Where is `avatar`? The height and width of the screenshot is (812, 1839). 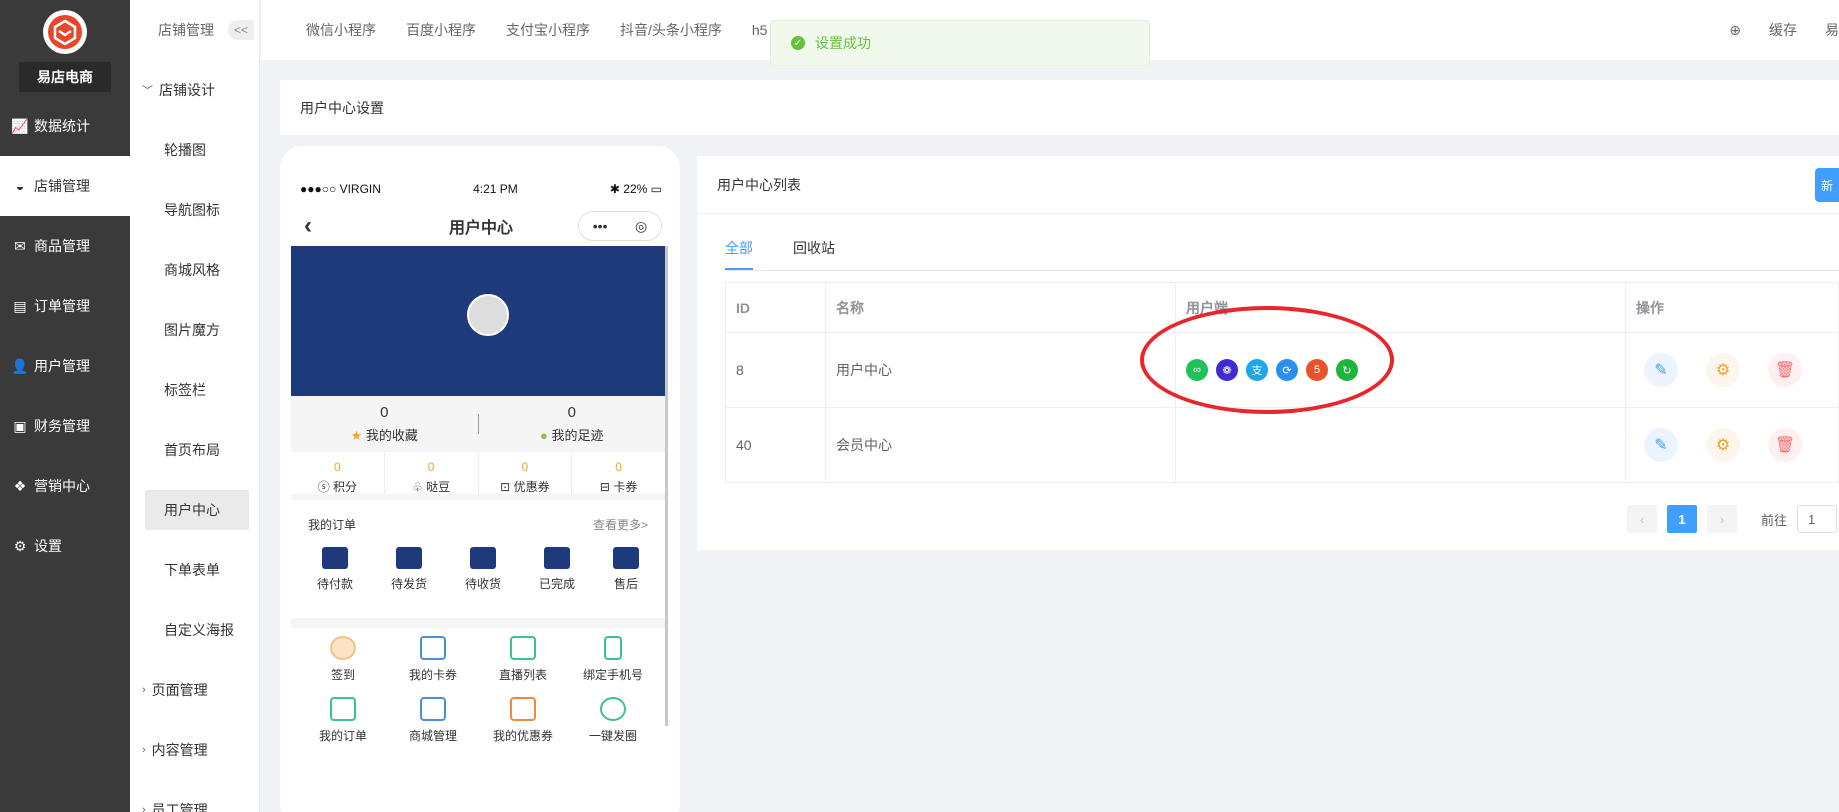
avatar is located at coordinates (488, 315).